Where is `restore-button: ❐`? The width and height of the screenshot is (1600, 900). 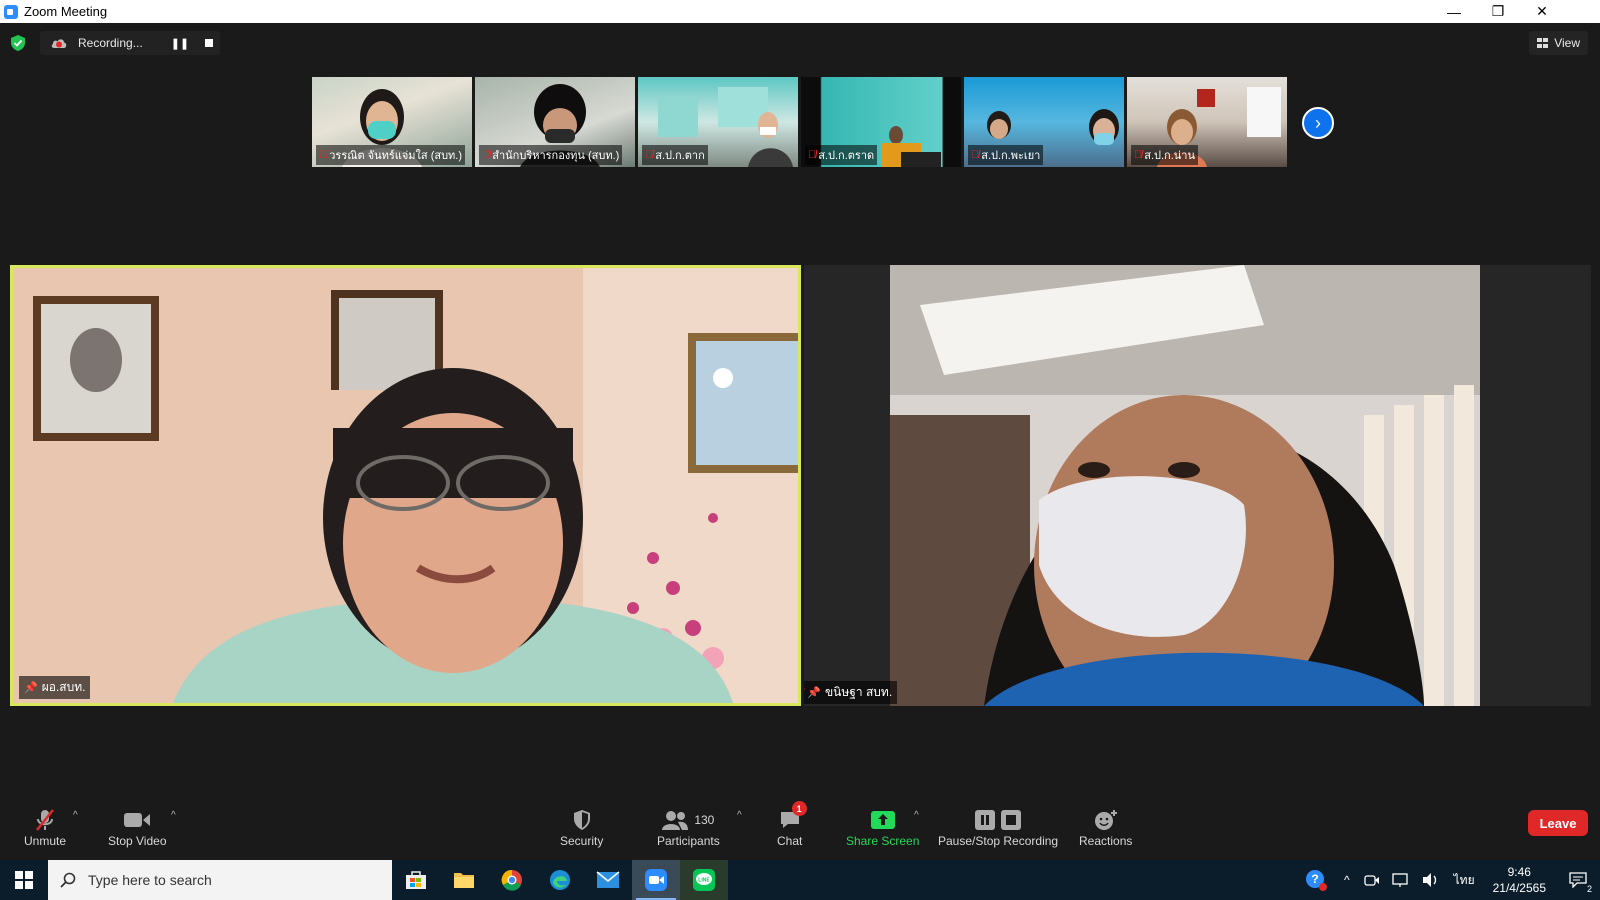 restore-button: ❐ is located at coordinates (1498, 11).